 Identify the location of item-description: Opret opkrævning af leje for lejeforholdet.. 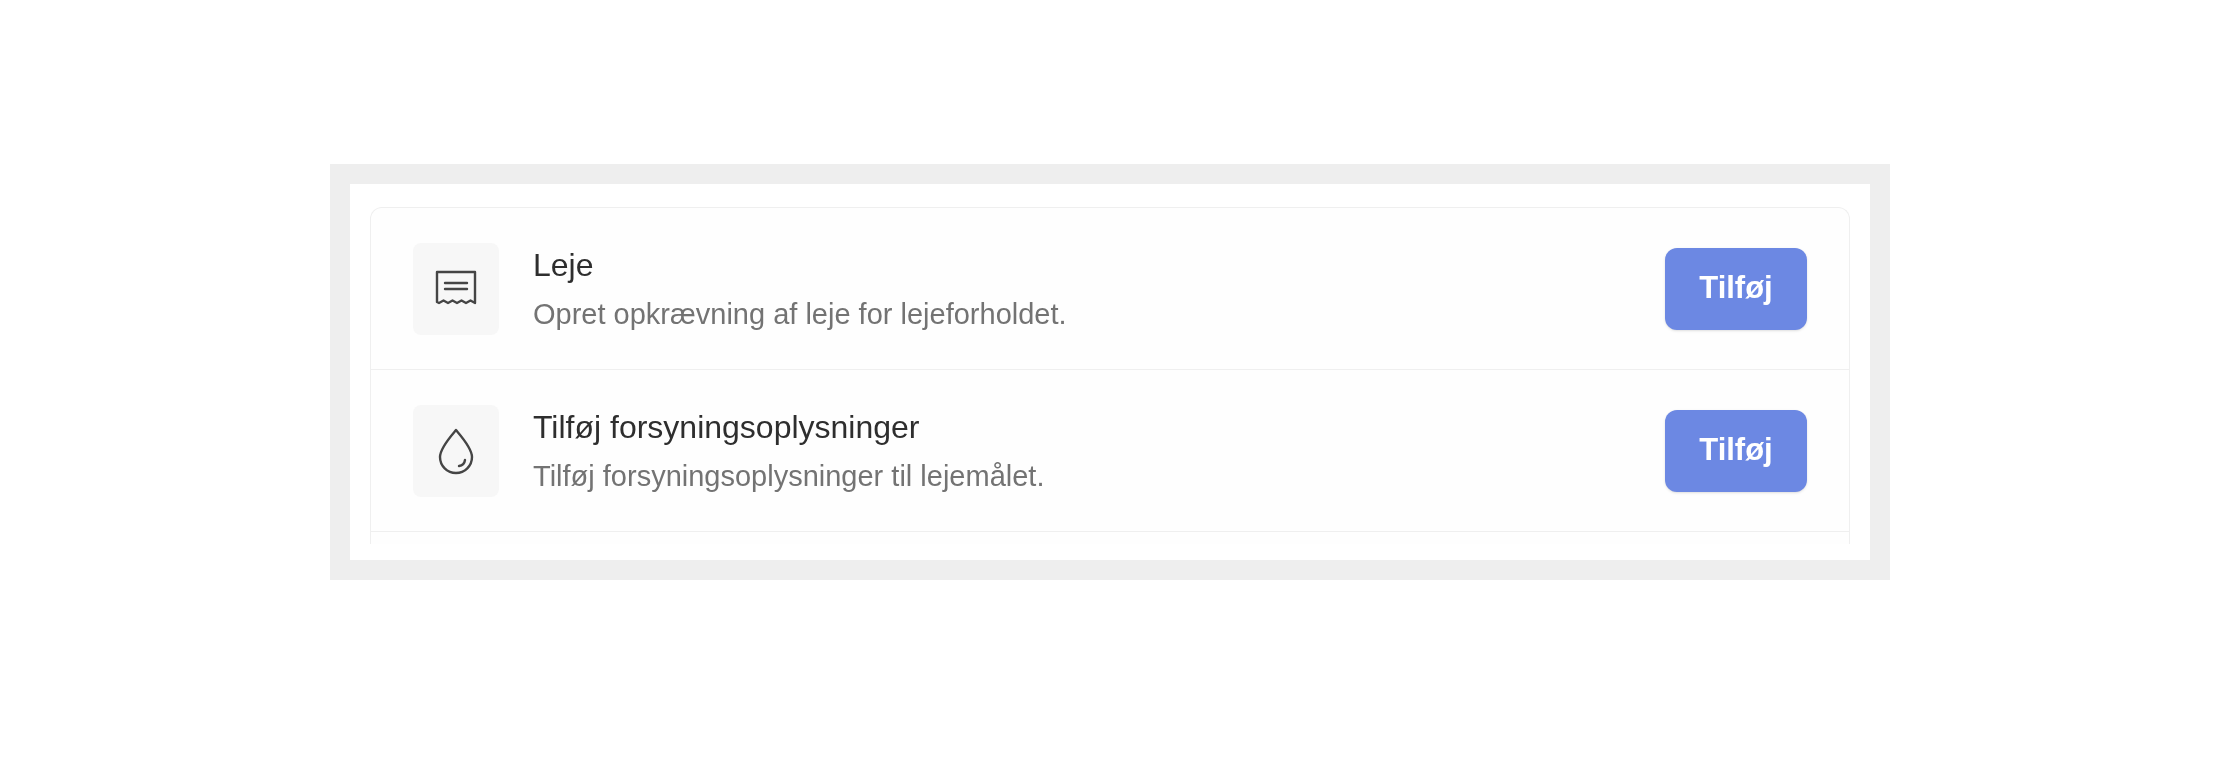
(800, 314).